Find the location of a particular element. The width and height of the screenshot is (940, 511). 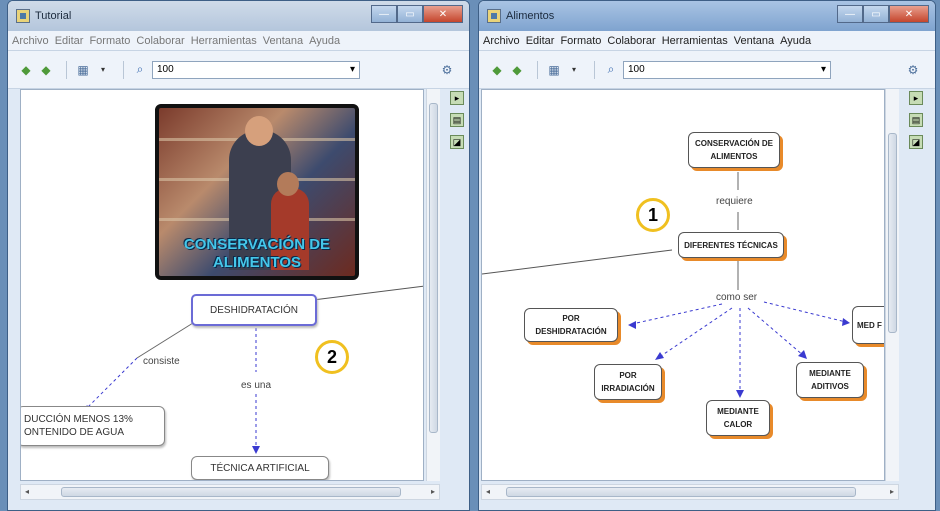

photo-caption: CONSERVACIÓN DE ALIMENTOS is located at coordinates (257, 253).